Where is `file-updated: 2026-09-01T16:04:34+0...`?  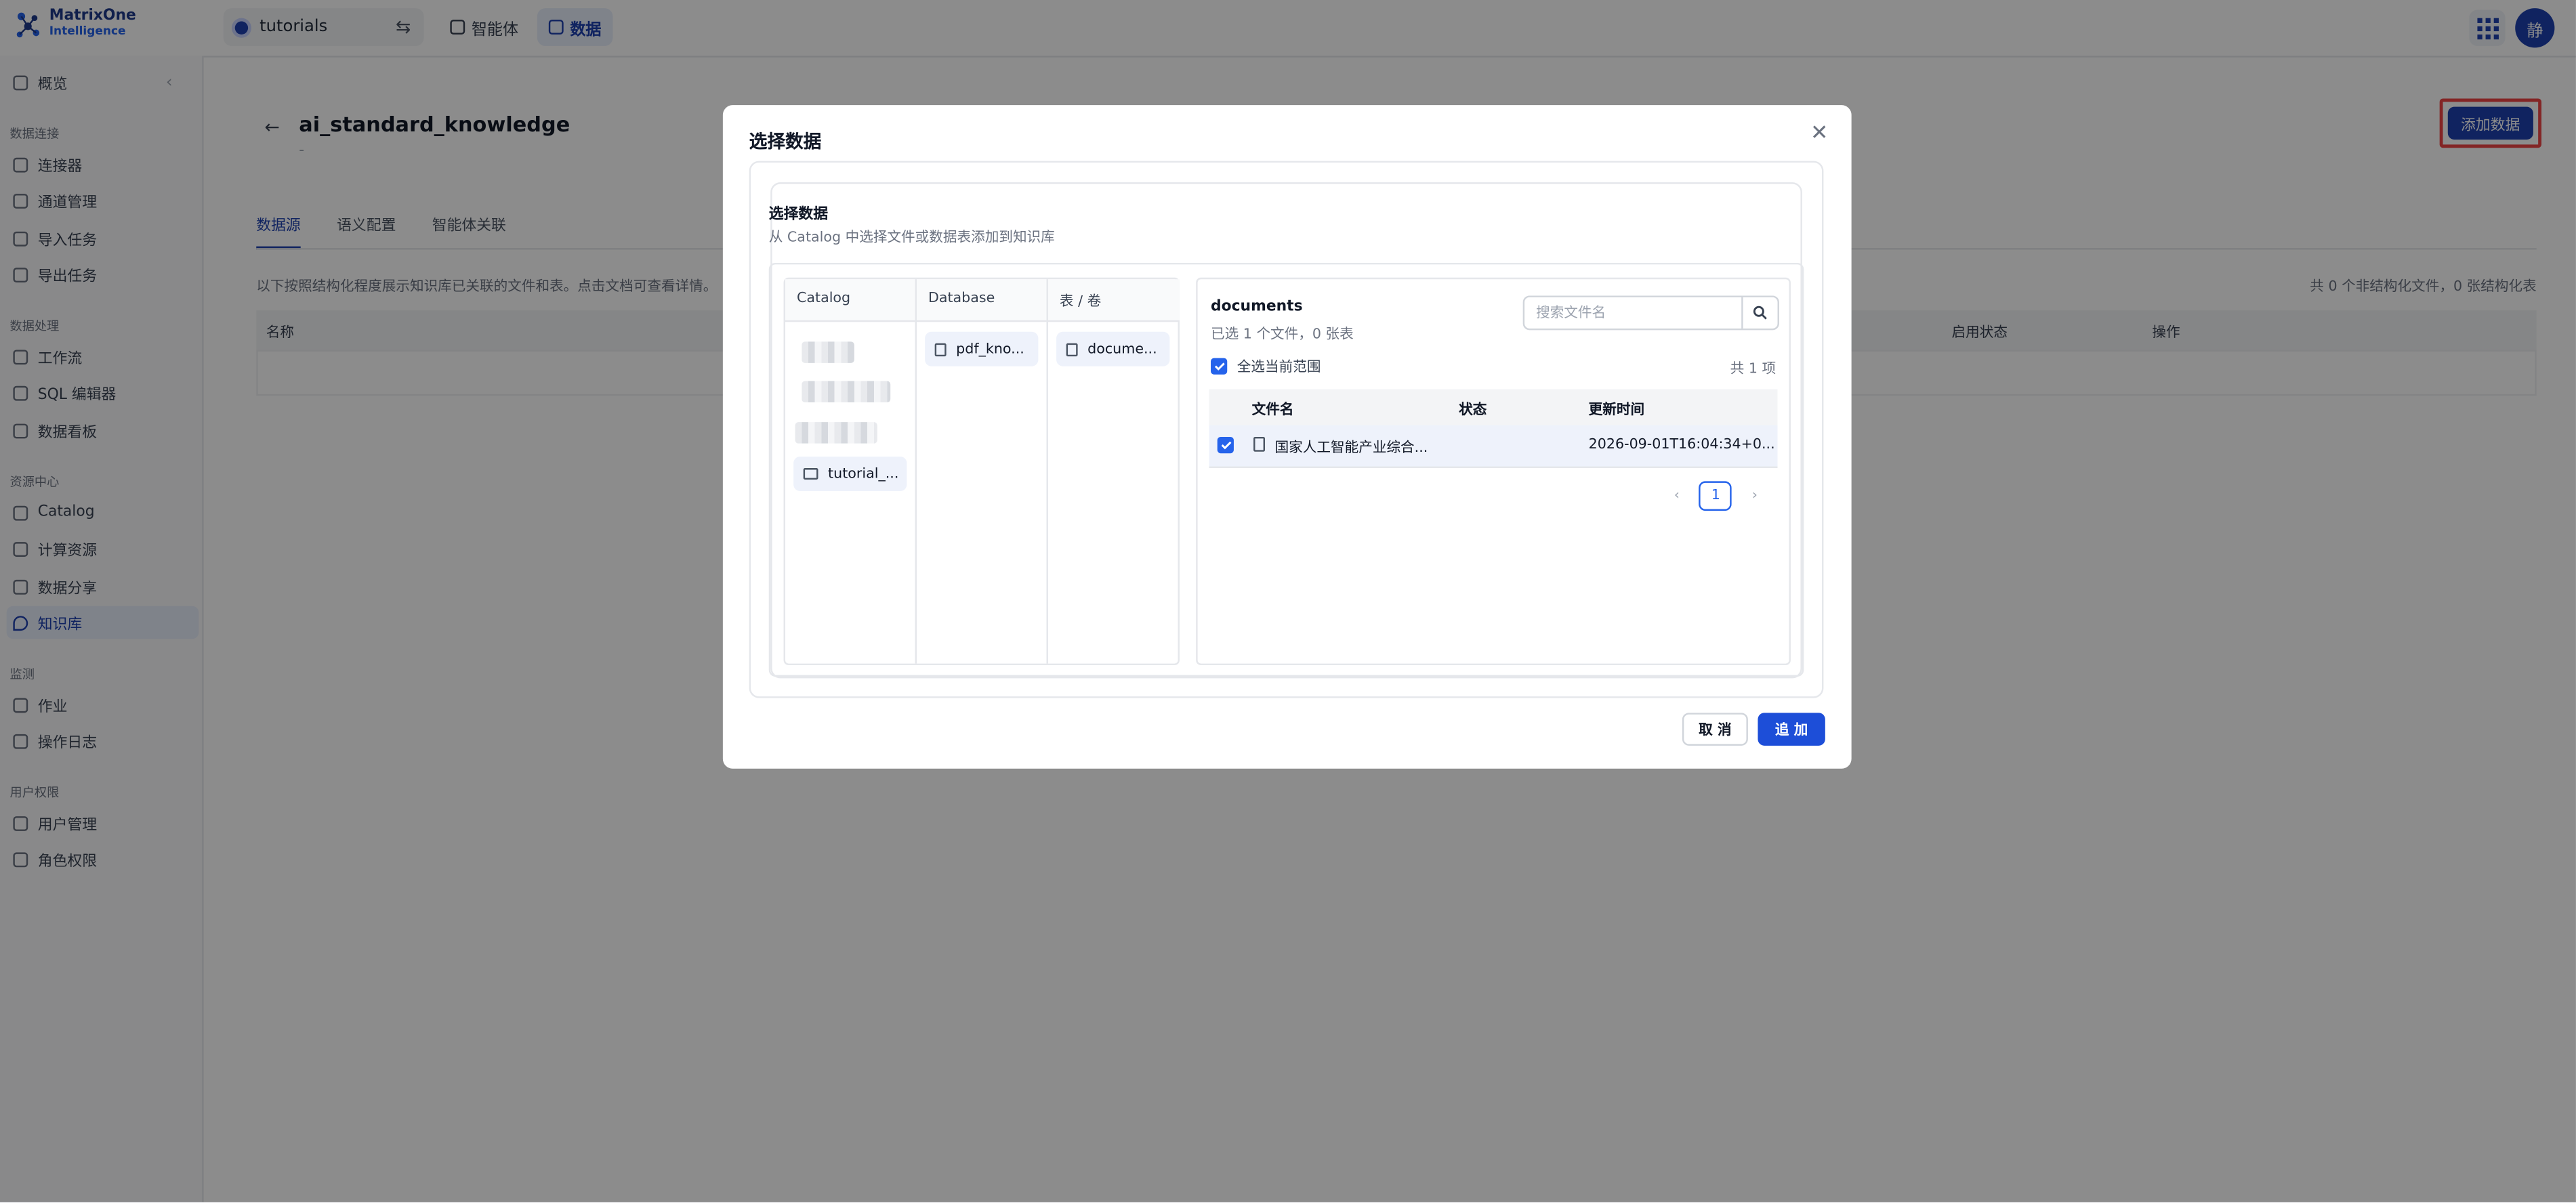 file-updated: 2026-09-01T16:04:34+0... is located at coordinates (1681, 445).